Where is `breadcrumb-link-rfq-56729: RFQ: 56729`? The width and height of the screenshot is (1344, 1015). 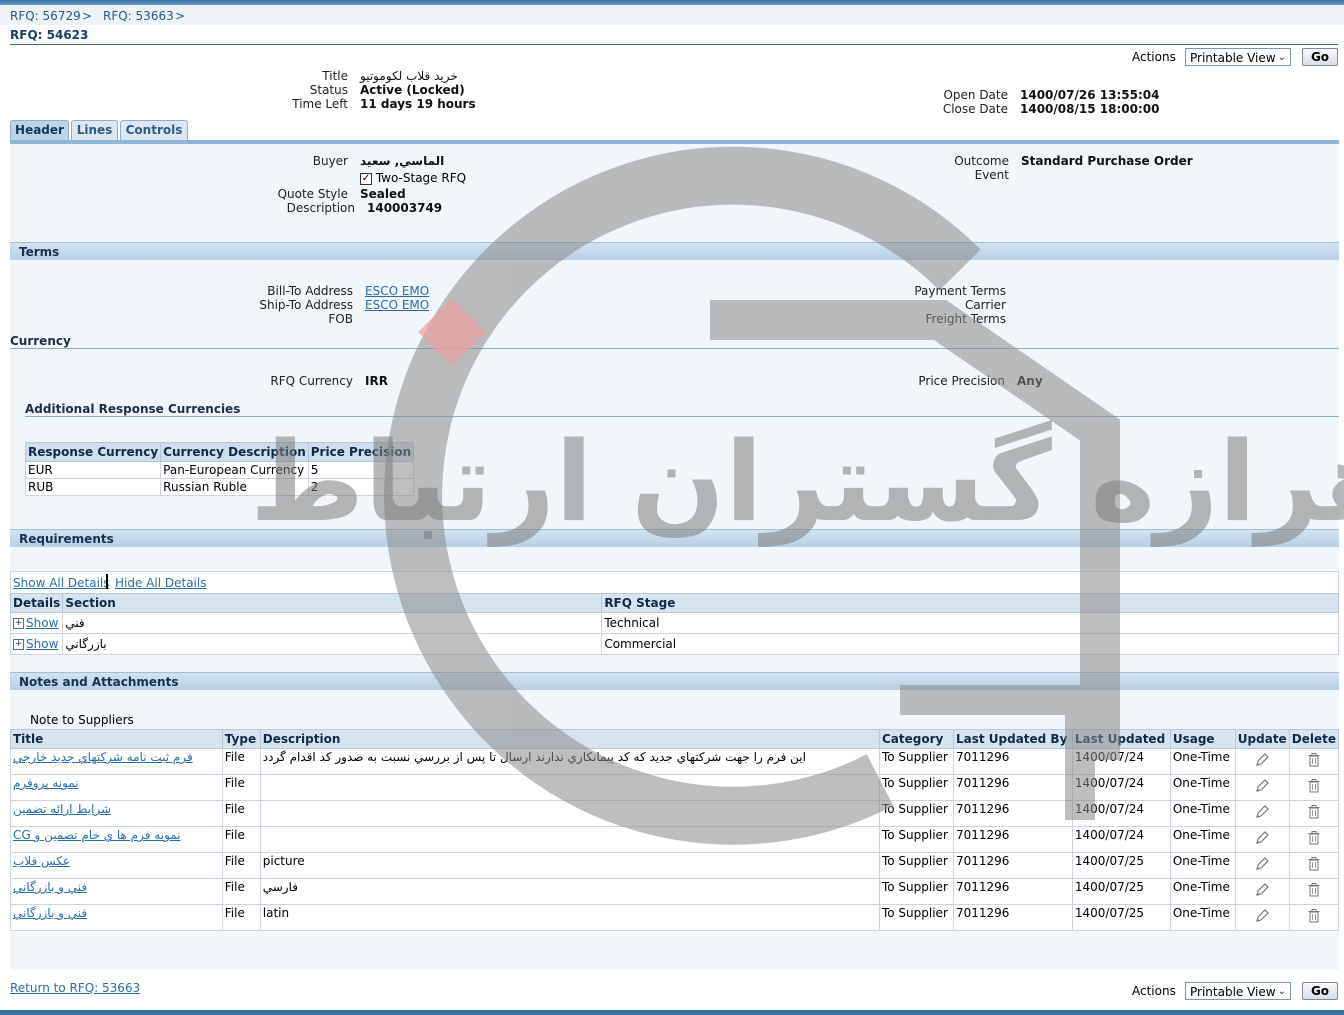
breadcrumb-link-rfq-56729: RFQ: 56729 is located at coordinates (45, 16).